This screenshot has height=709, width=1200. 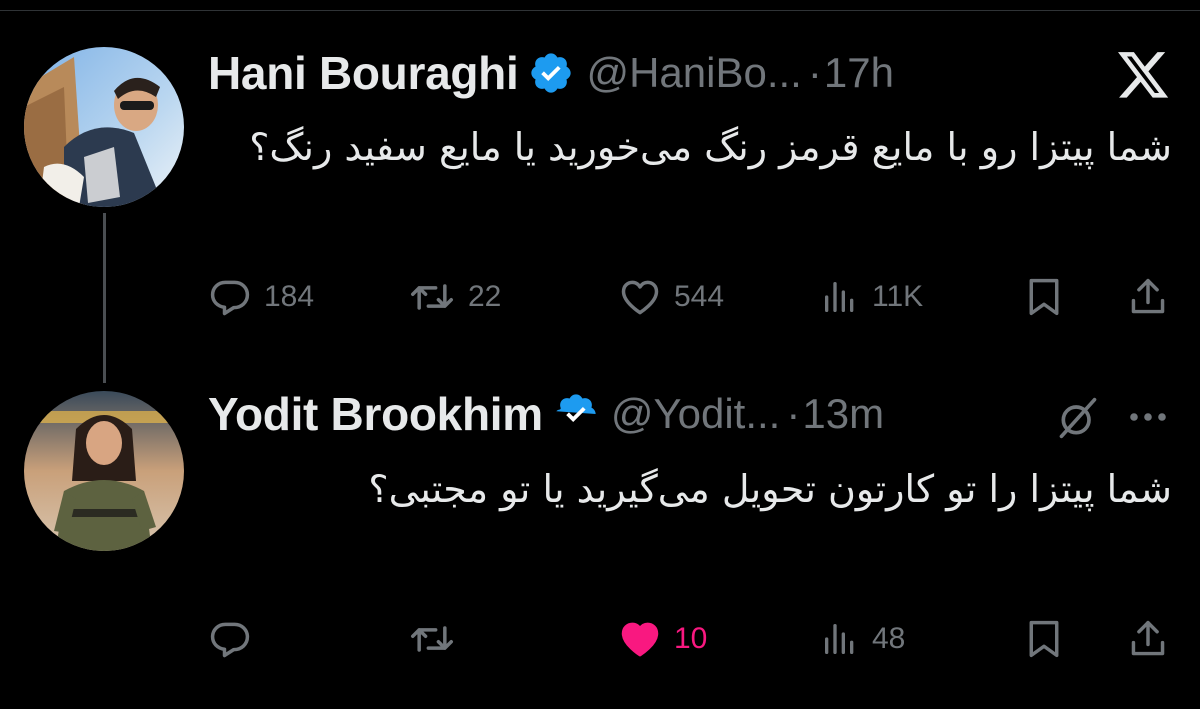 I want to click on timestamp: 17h, so click(x=859, y=73).